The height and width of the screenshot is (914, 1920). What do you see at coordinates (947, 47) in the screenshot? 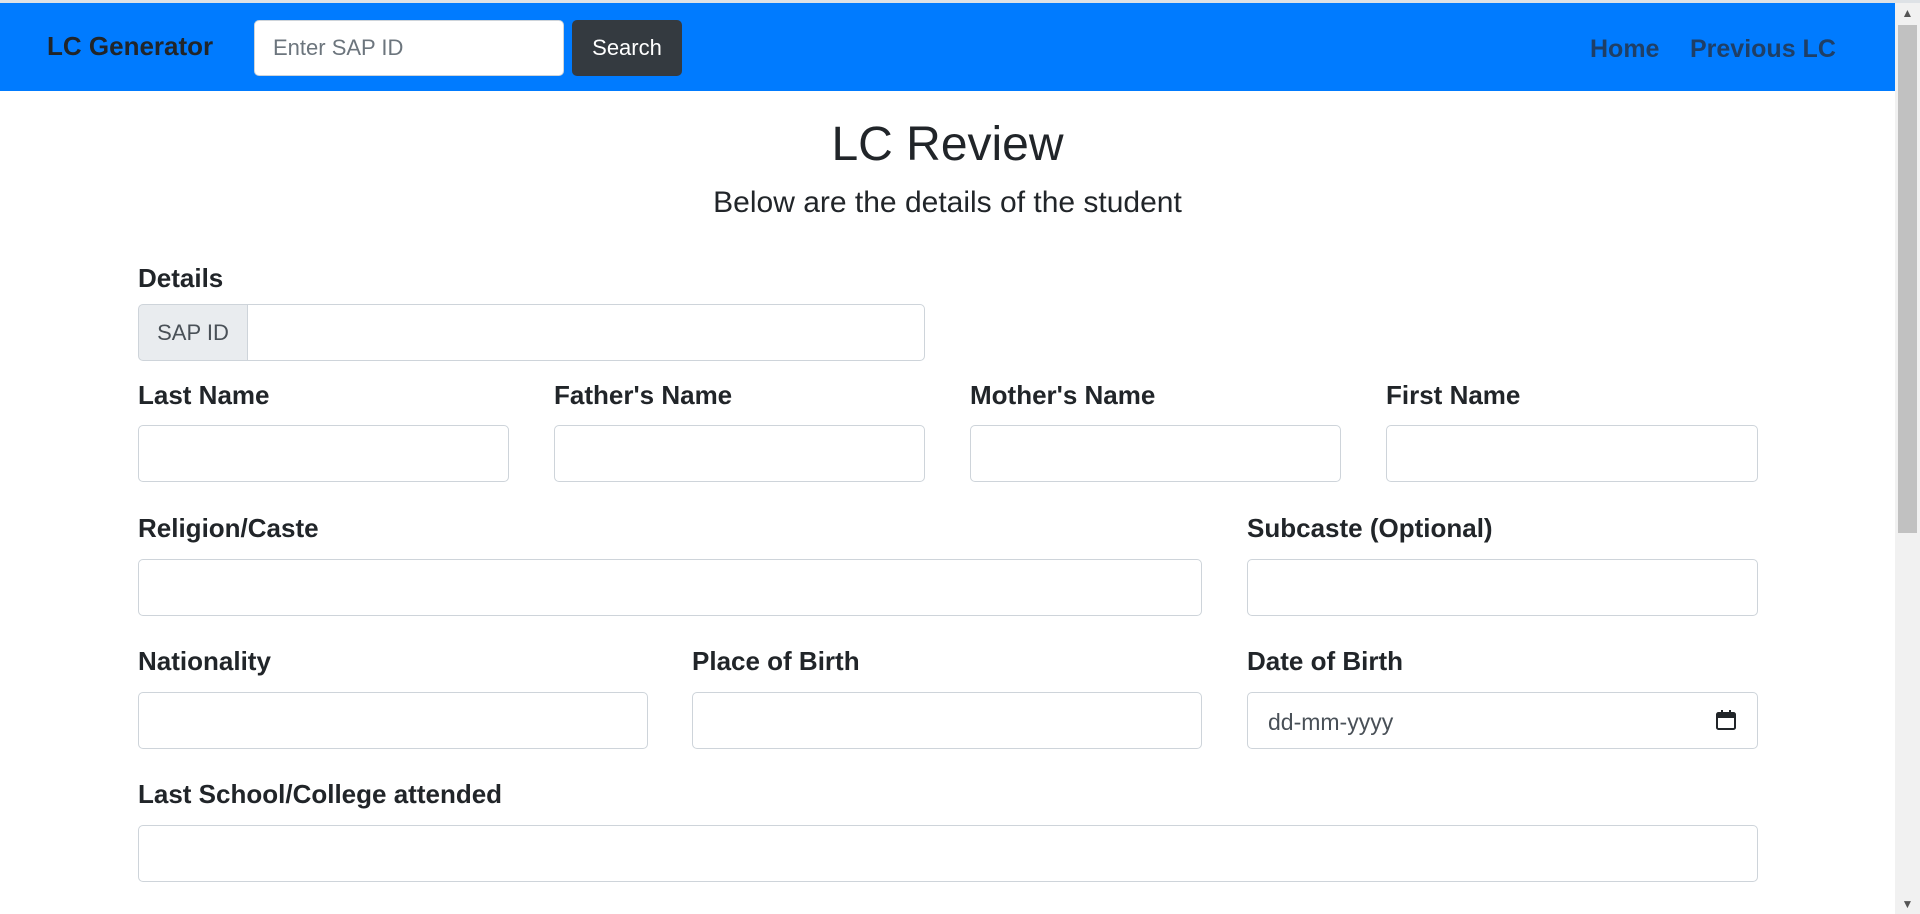
I see `navbar: LC Generator Search Home Previous LC` at bounding box center [947, 47].